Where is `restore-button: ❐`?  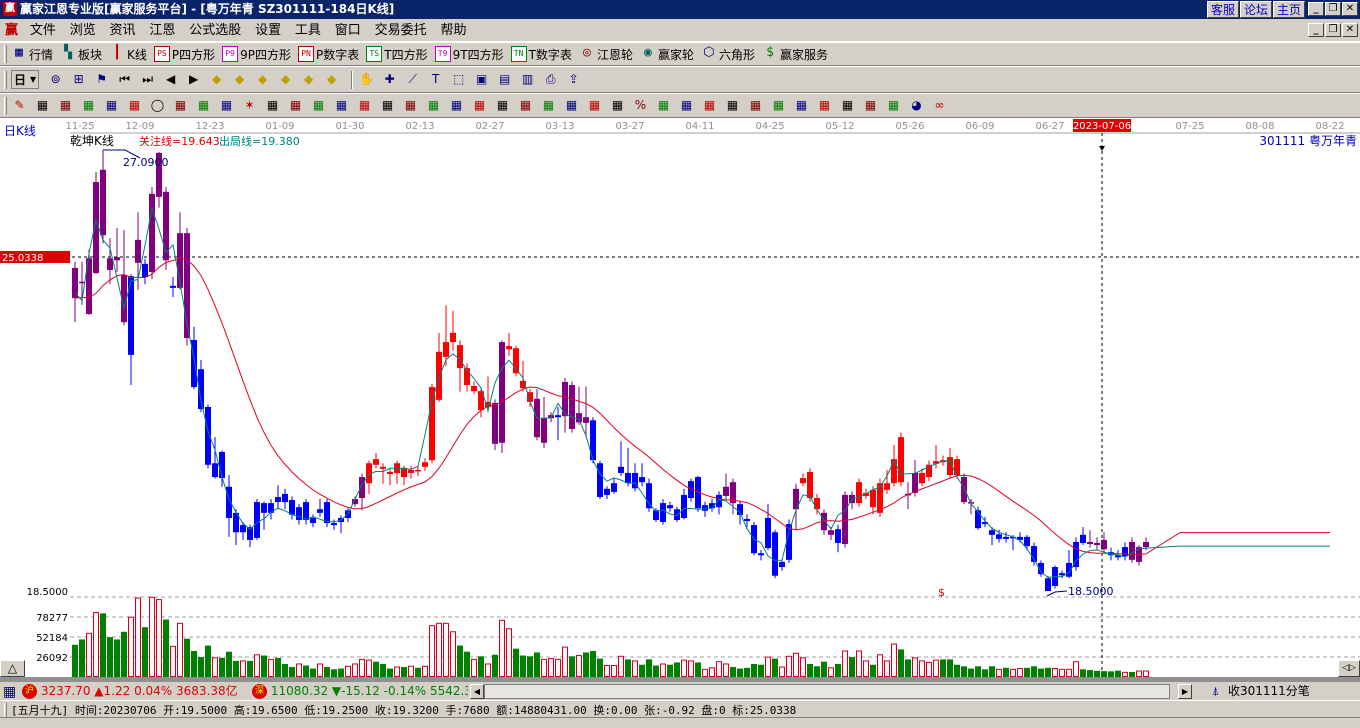 restore-button: ❐ is located at coordinates (1333, 9).